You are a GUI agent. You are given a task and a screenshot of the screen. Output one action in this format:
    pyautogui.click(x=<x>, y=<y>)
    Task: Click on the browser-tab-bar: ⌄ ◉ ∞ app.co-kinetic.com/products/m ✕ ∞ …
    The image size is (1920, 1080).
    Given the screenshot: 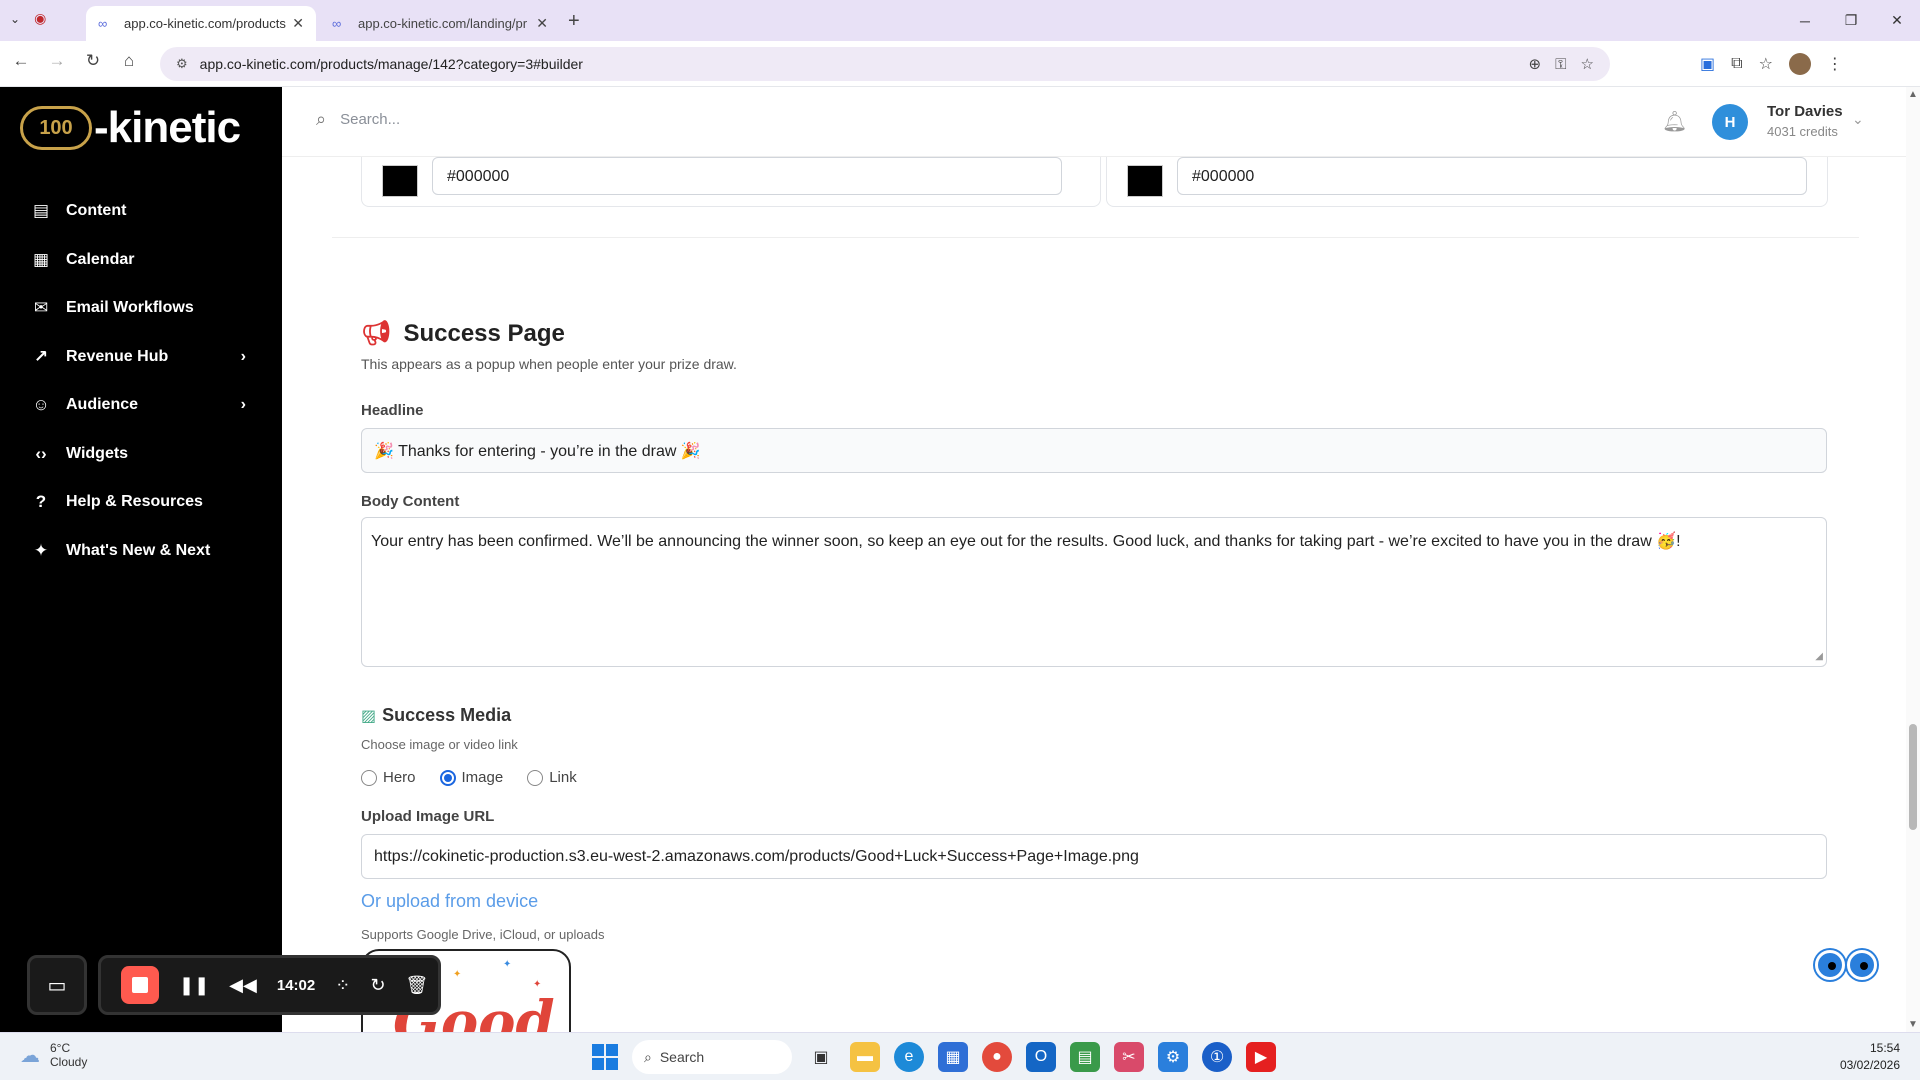 What is the action you would take?
    pyautogui.click(x=960, y=20)
    